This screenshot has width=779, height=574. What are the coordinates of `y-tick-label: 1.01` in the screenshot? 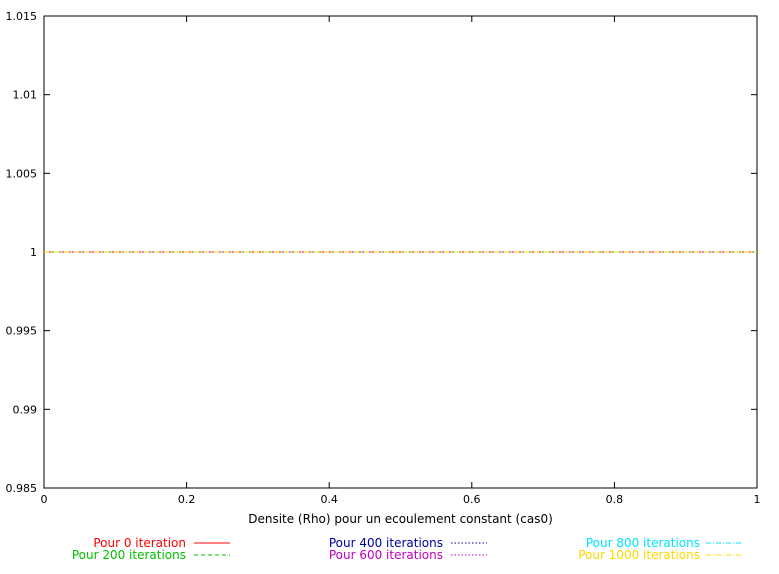 It's located at (25, 95).